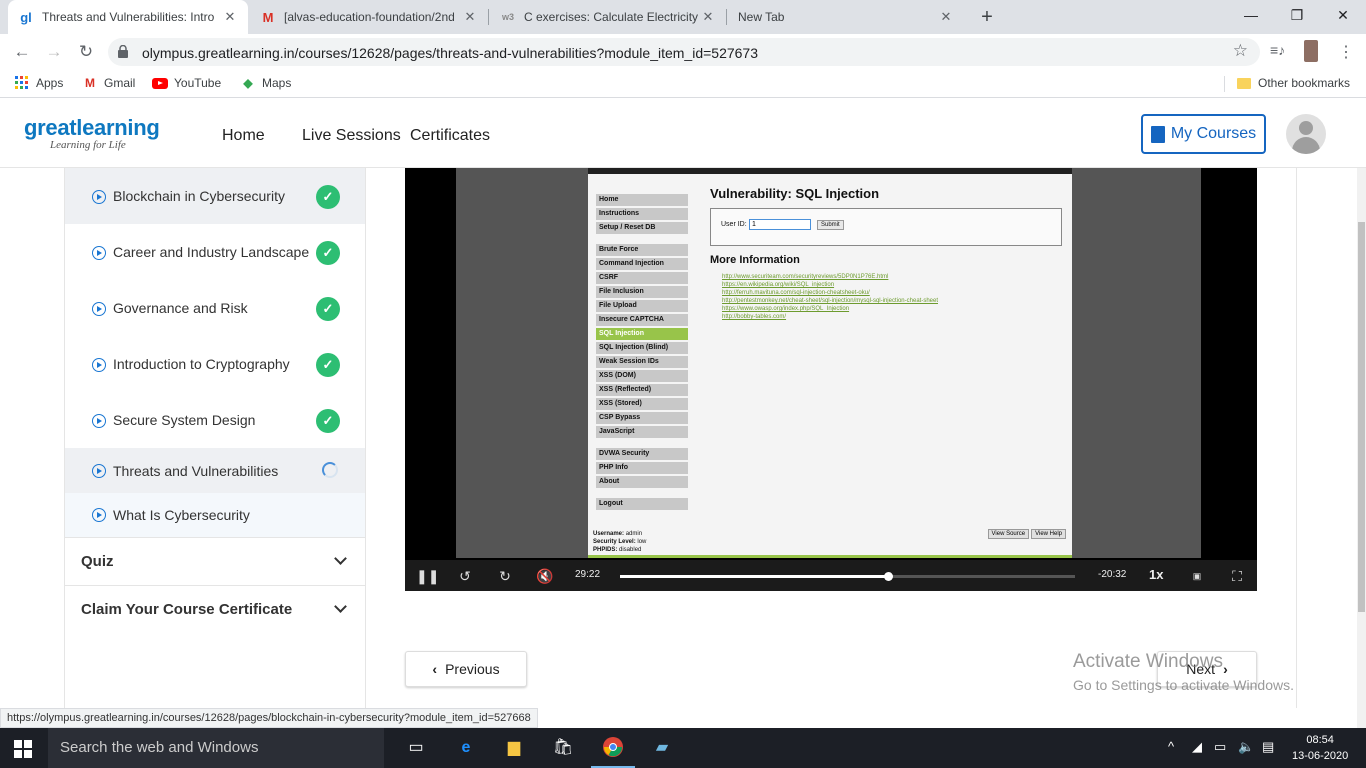 The height and width of the screenshot is (768, 1366). Describe the element at coordinates (642, 348) in the screenshot. I see `dvwa-menu-item: SQL Injection (Blind)` at that location.